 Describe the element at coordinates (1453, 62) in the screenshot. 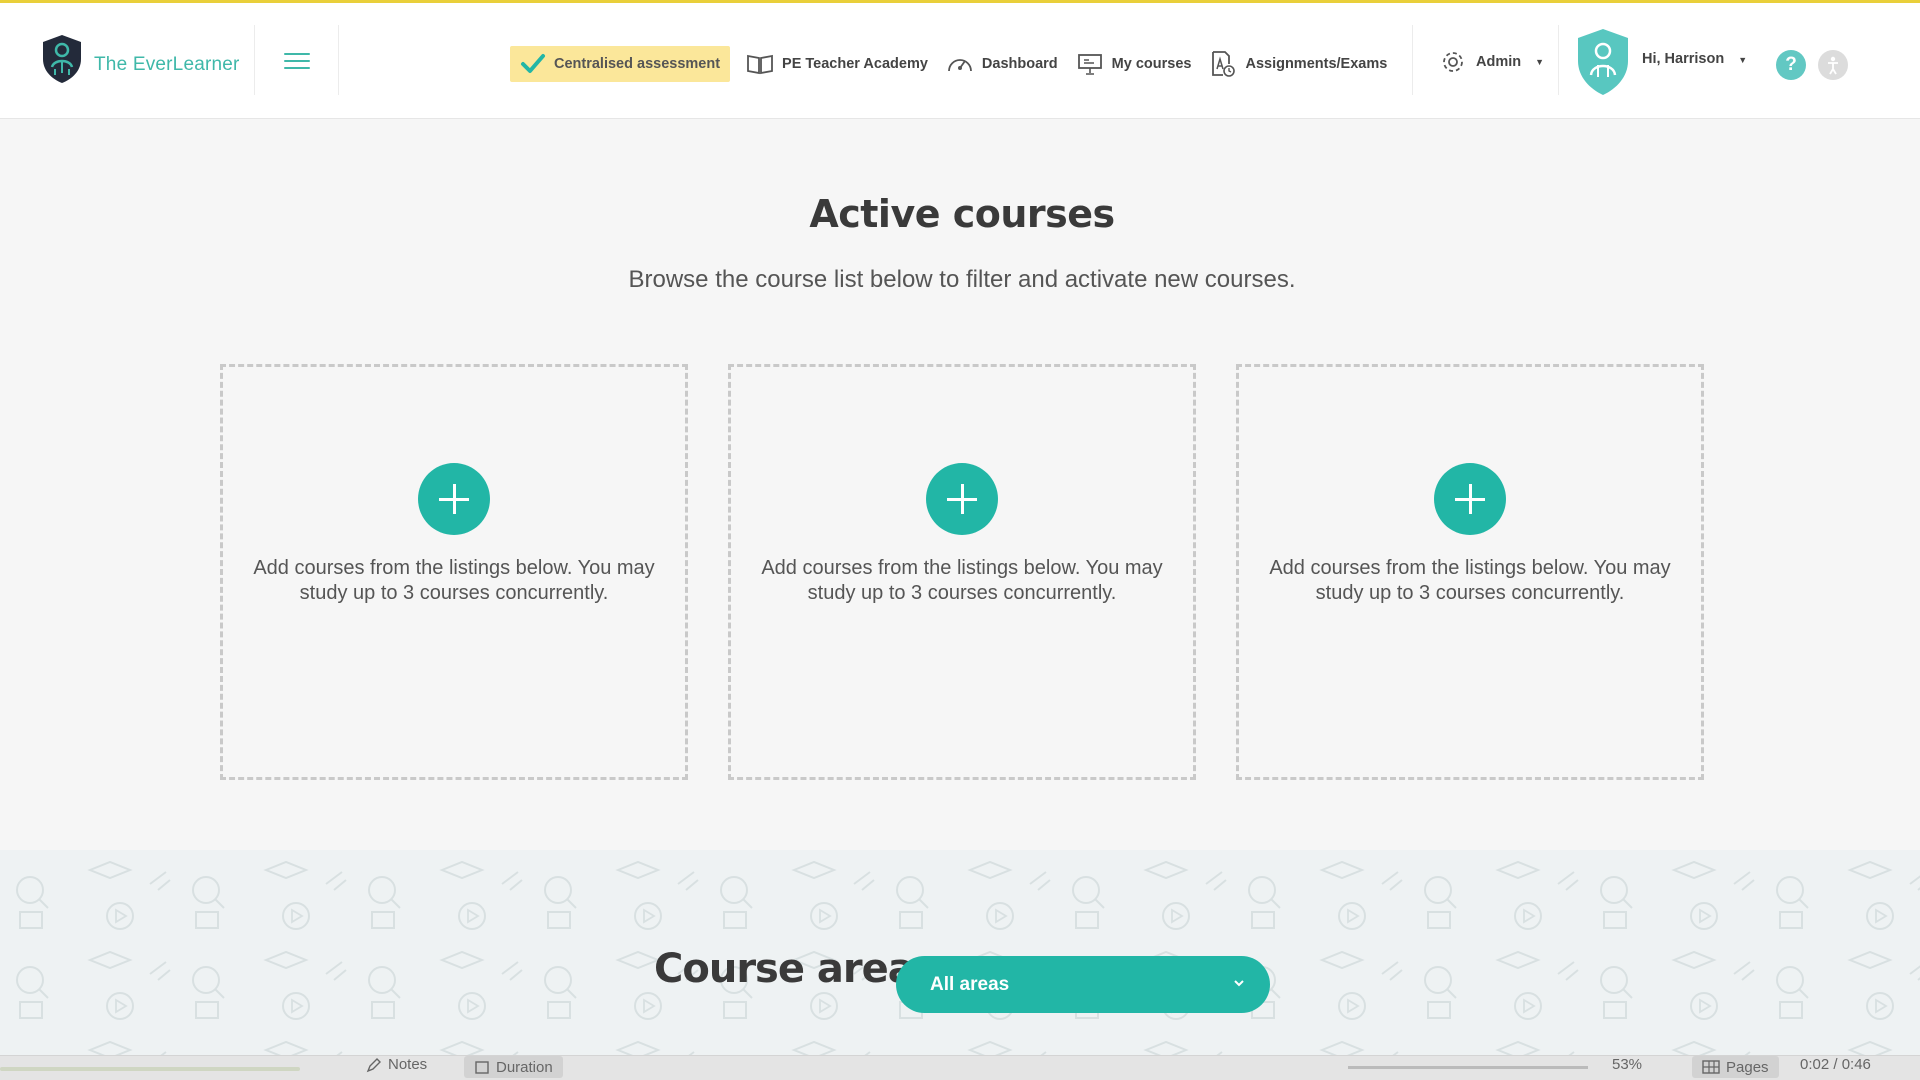

I see `gear-icon` at that location.